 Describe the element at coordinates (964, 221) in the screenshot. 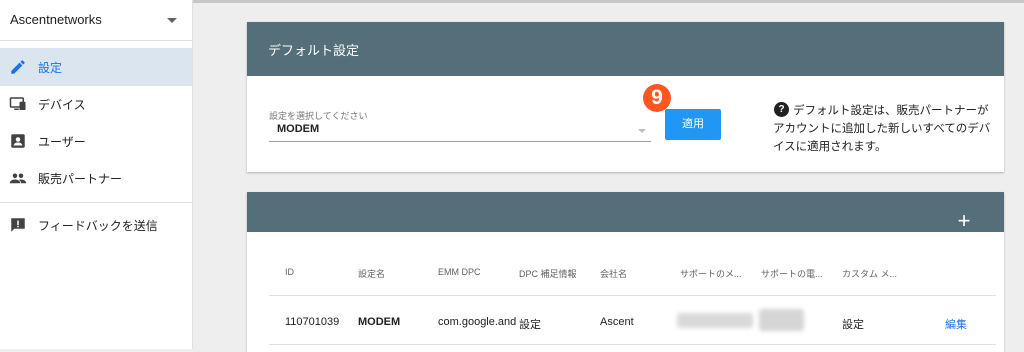

I see `add-icon: +` at that location.